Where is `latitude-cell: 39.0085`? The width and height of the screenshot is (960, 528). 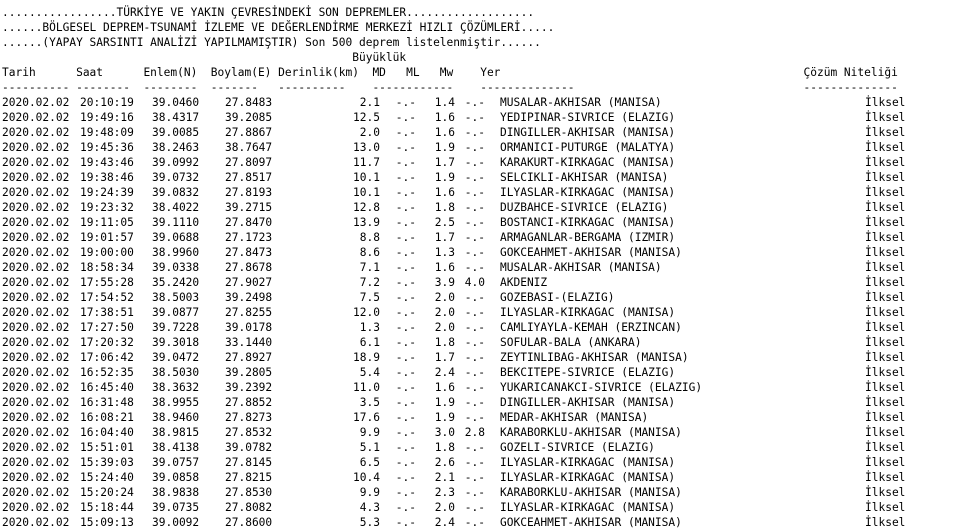 latitude-cell: 39.0085 is located at coordinates (176, 132).